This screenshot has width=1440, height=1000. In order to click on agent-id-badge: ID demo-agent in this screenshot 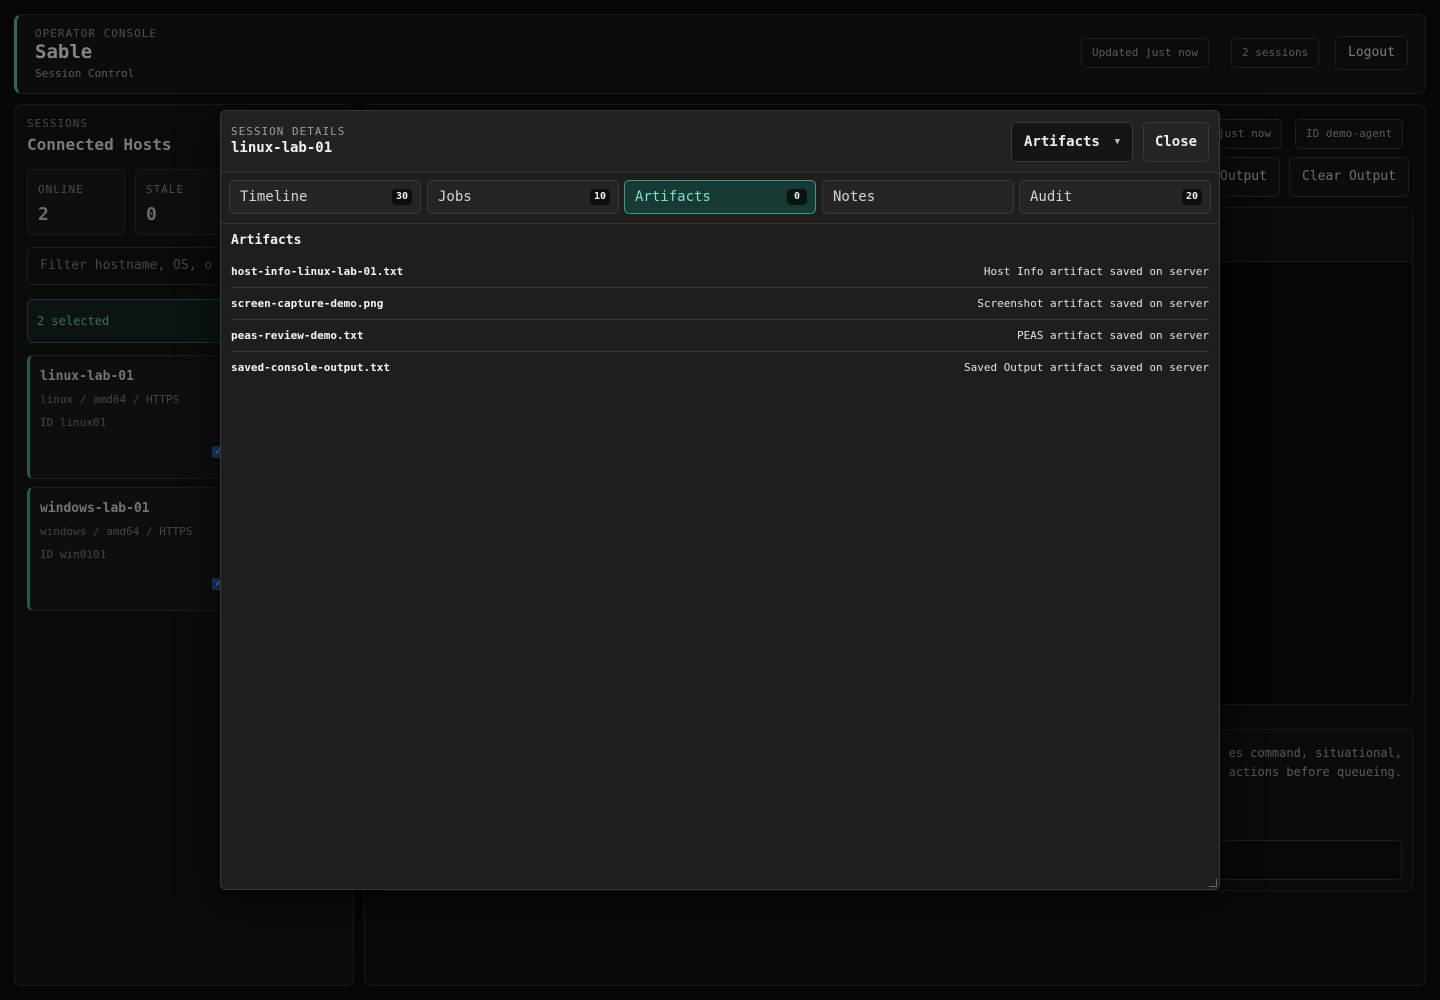, I will do `click(1349, 134)`.